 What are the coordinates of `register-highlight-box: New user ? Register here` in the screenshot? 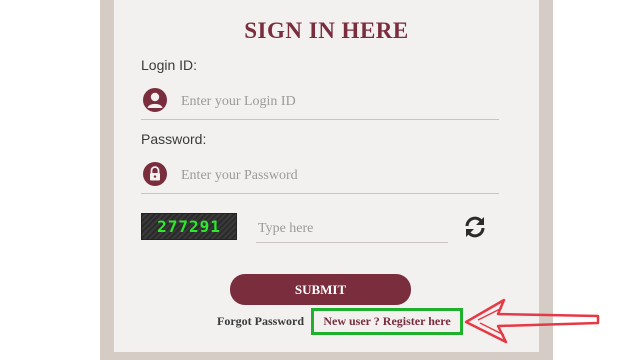 It's located at (387, 321).